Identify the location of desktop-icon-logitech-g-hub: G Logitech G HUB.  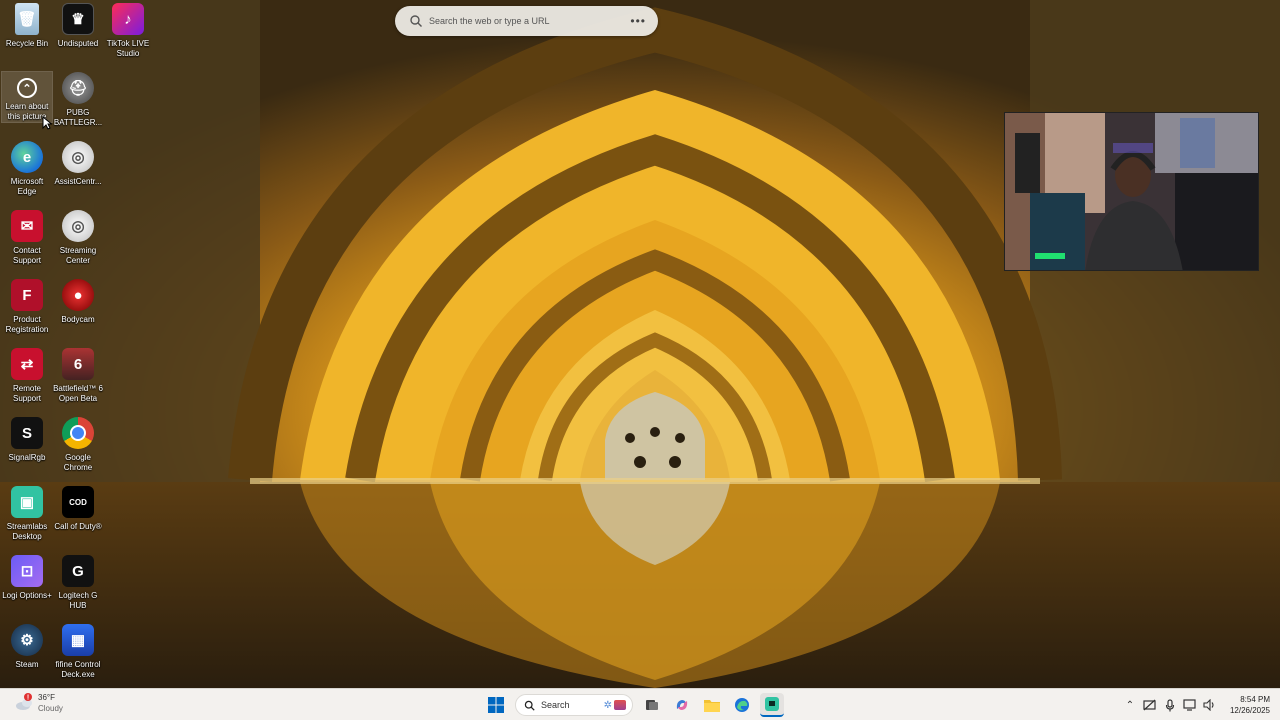
(78, 583).